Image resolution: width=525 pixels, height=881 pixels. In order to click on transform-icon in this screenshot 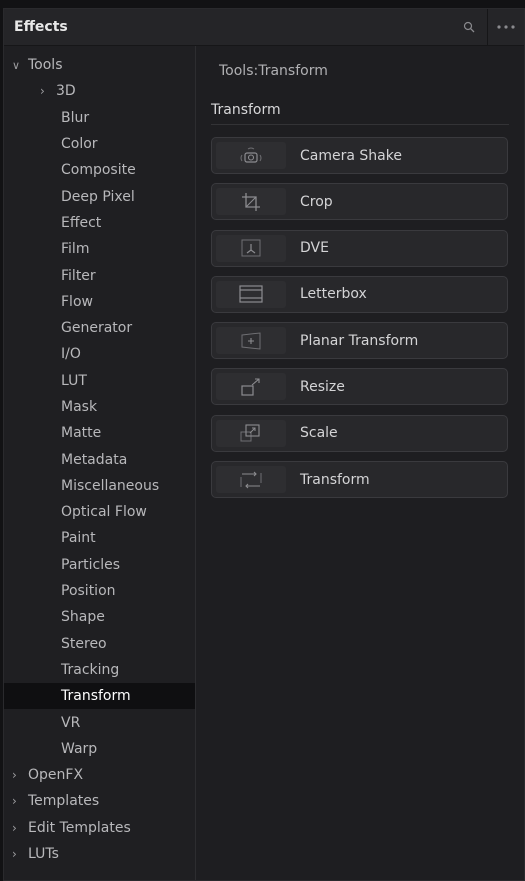, I will do `click(251, 480)`.